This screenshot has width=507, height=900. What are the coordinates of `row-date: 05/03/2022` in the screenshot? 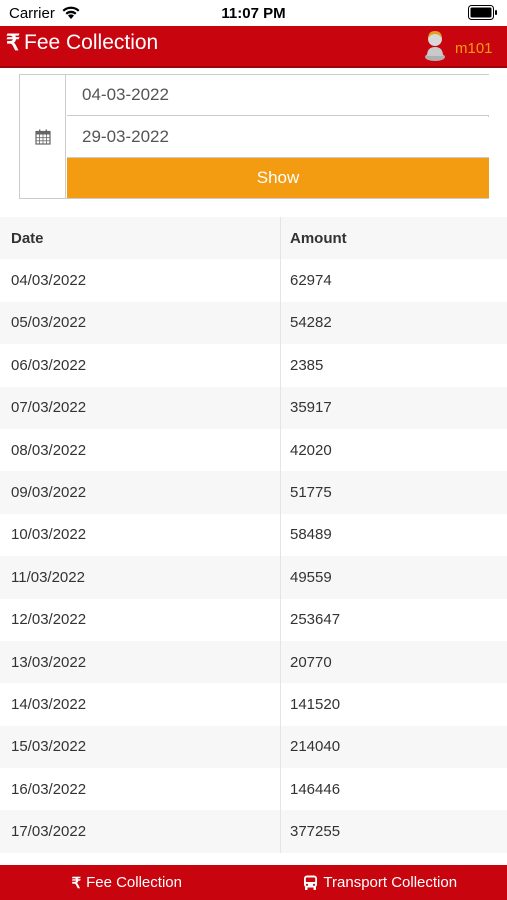 It's located at (140, 323).